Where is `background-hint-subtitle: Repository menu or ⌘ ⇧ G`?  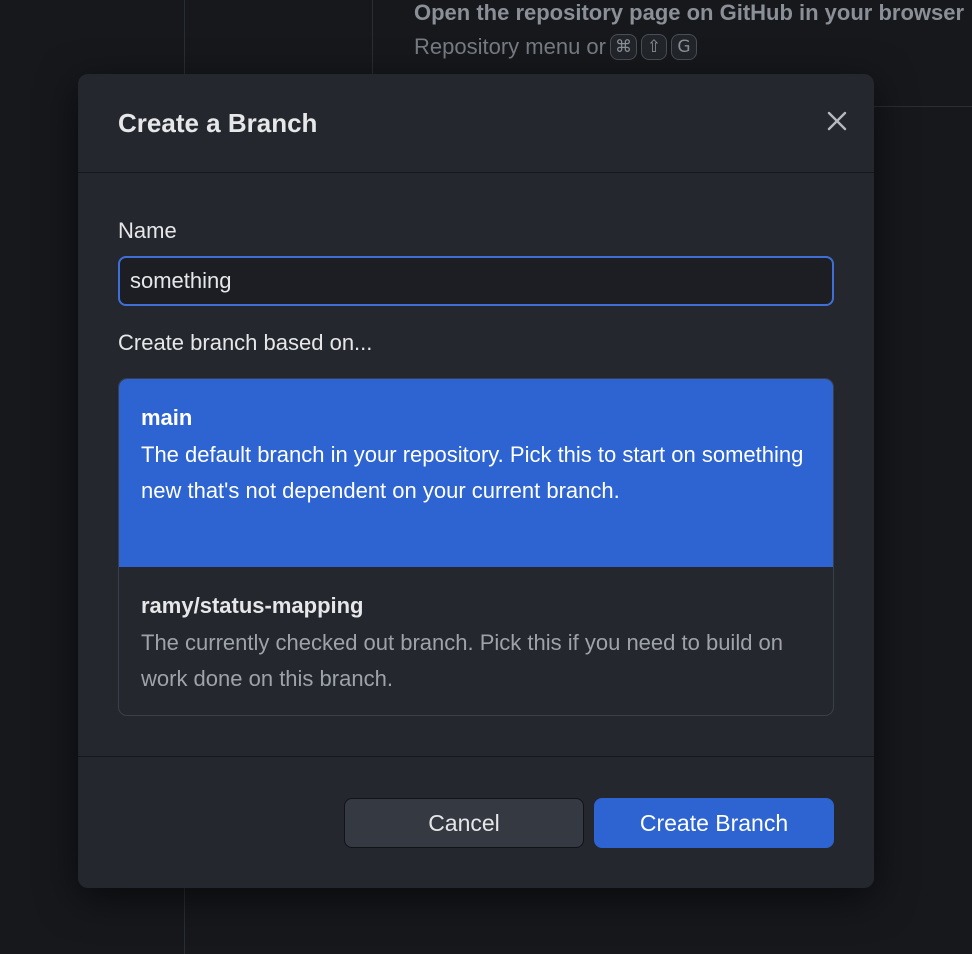 background-hint-subtitle: Repository menu or ⌘ ⇧ G is located at coordinates (693, 47).